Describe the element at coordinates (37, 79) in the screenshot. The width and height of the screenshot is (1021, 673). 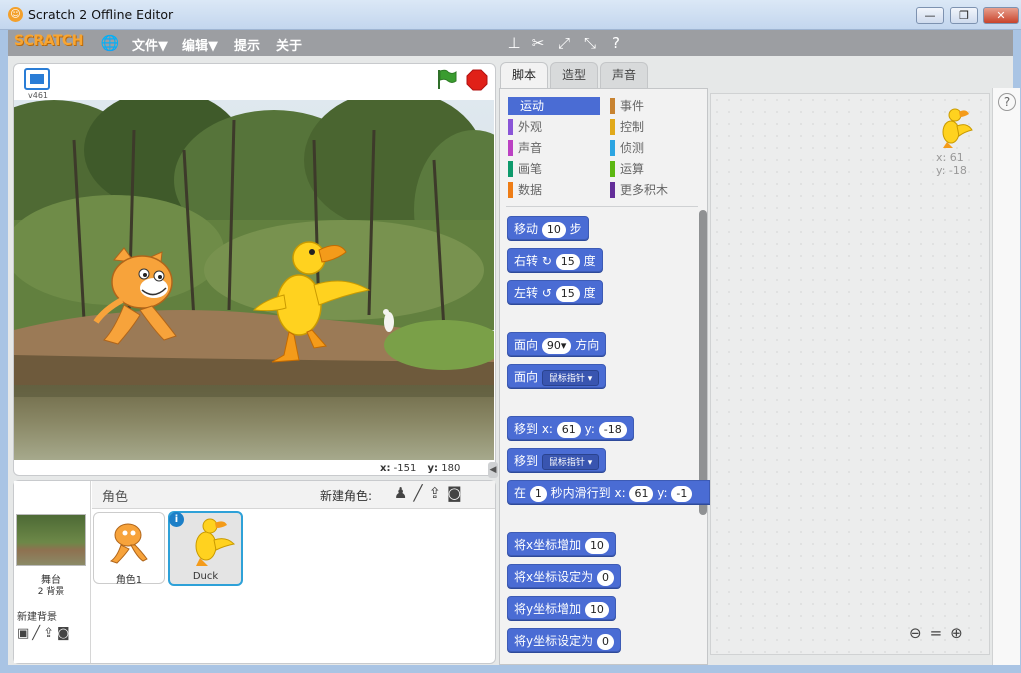
I see `fullscreen-icon` at that location.